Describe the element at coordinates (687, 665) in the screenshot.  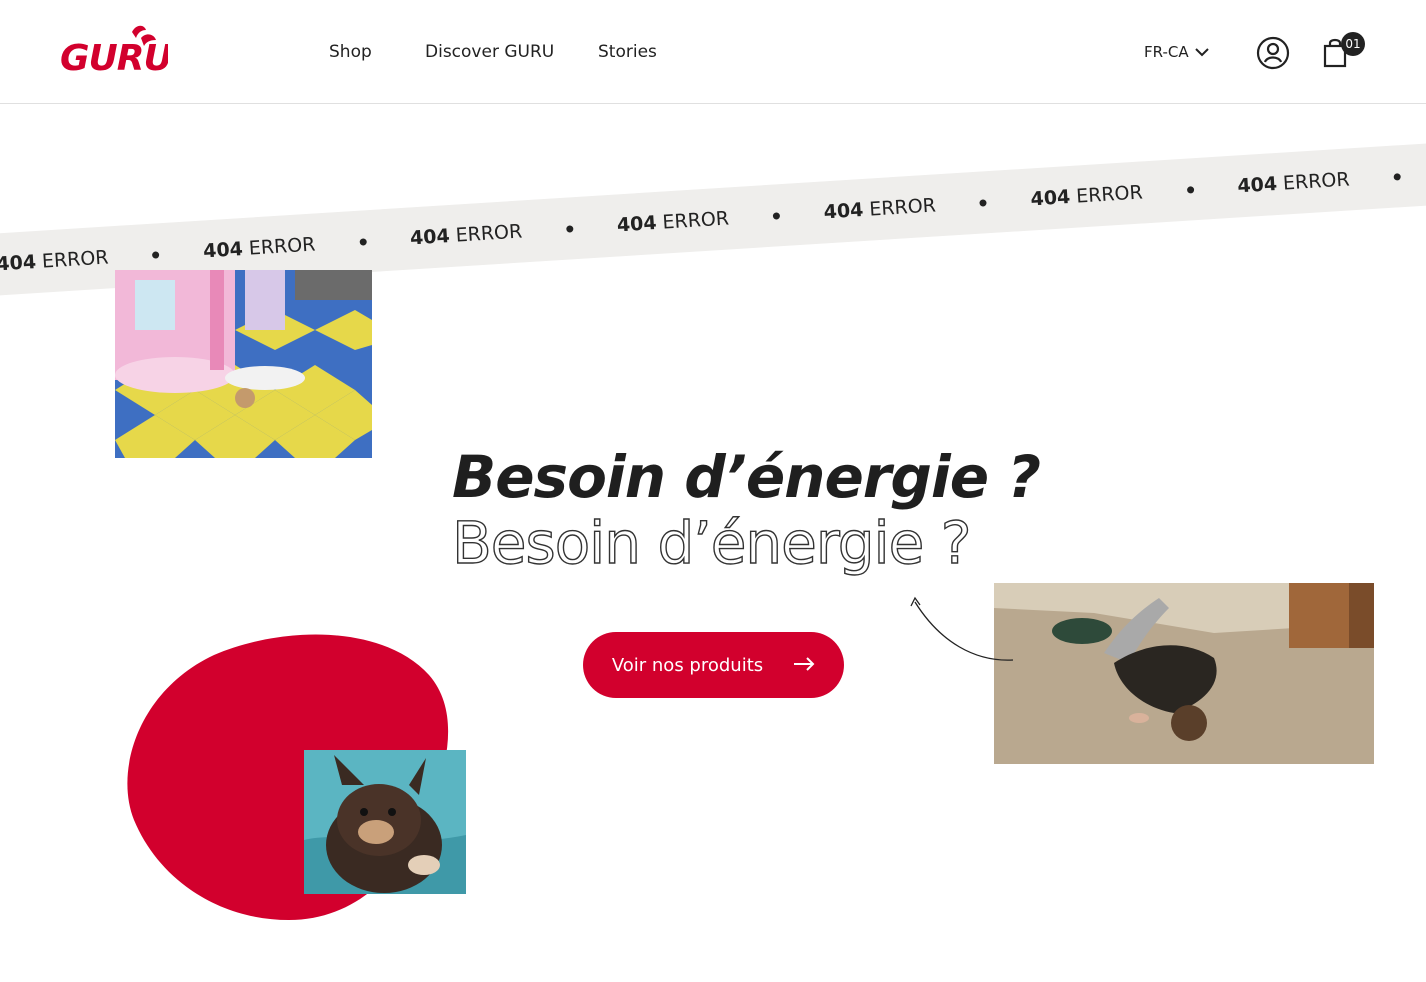
I see `view-products-label: Voir nos produits` at that location.